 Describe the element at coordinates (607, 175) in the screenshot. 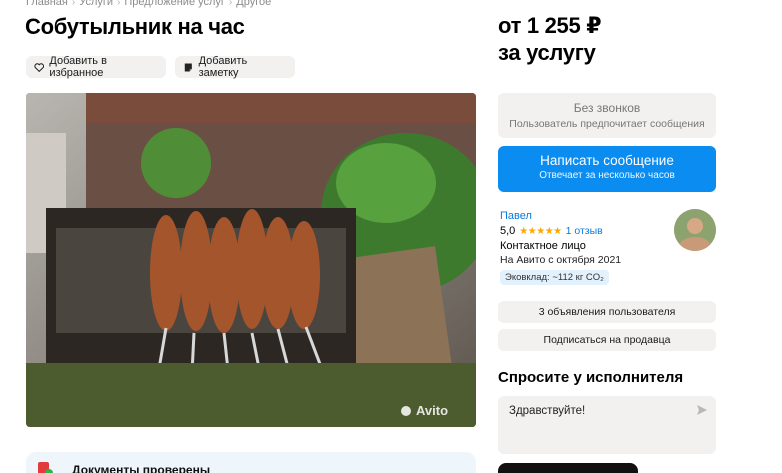

I see `response-time-label: Отвечает за несколько часов` at that location.